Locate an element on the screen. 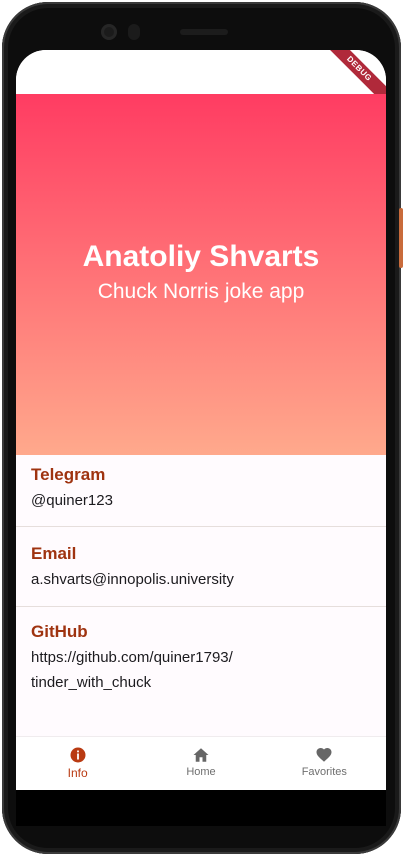 The image size is (405, 858). contact-label: Email is located at coordinates (54, 553).